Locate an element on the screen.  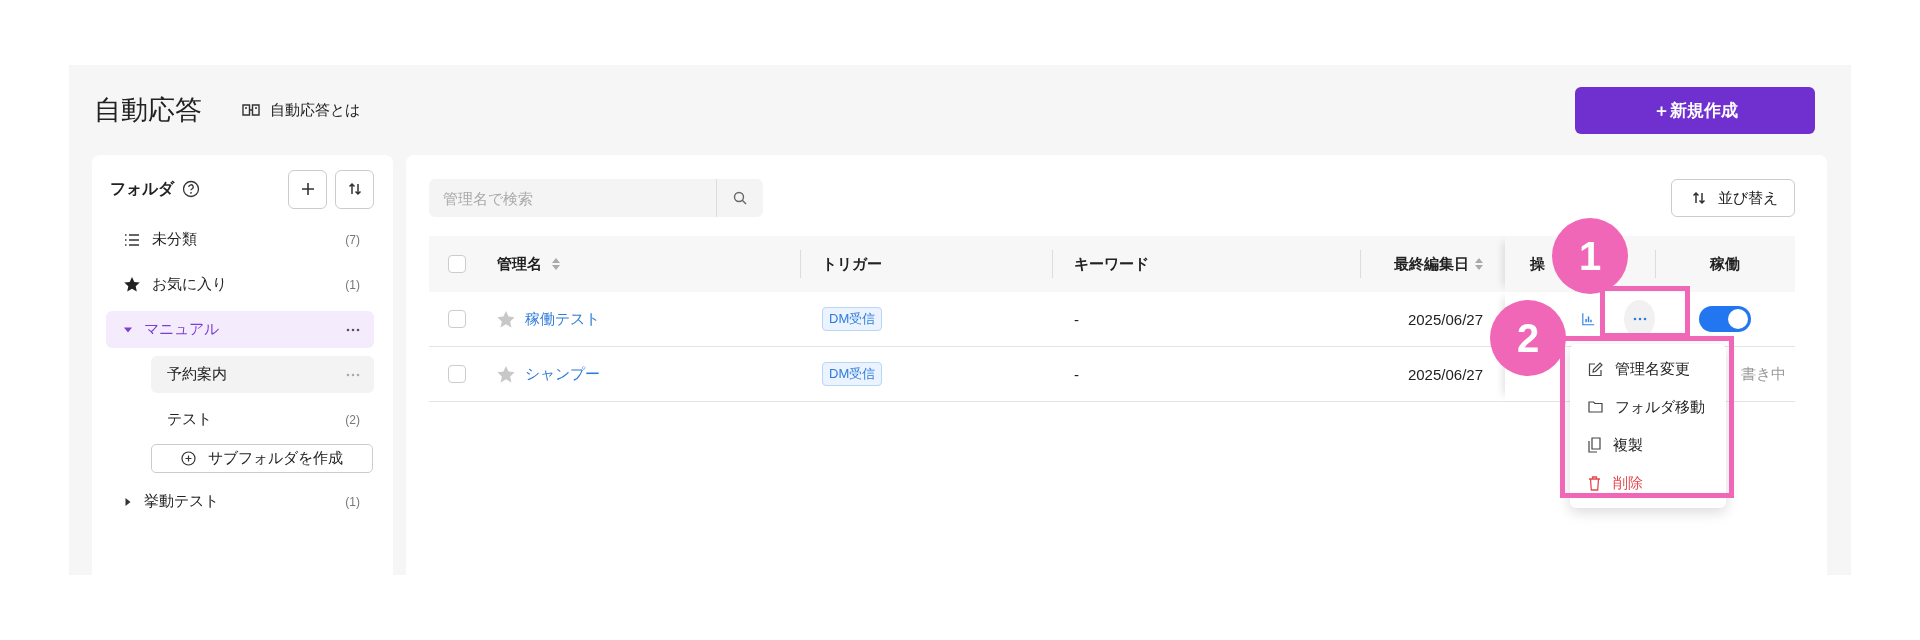
folder-item: 挙動テスト (1) is located at coordinates (240, 501).